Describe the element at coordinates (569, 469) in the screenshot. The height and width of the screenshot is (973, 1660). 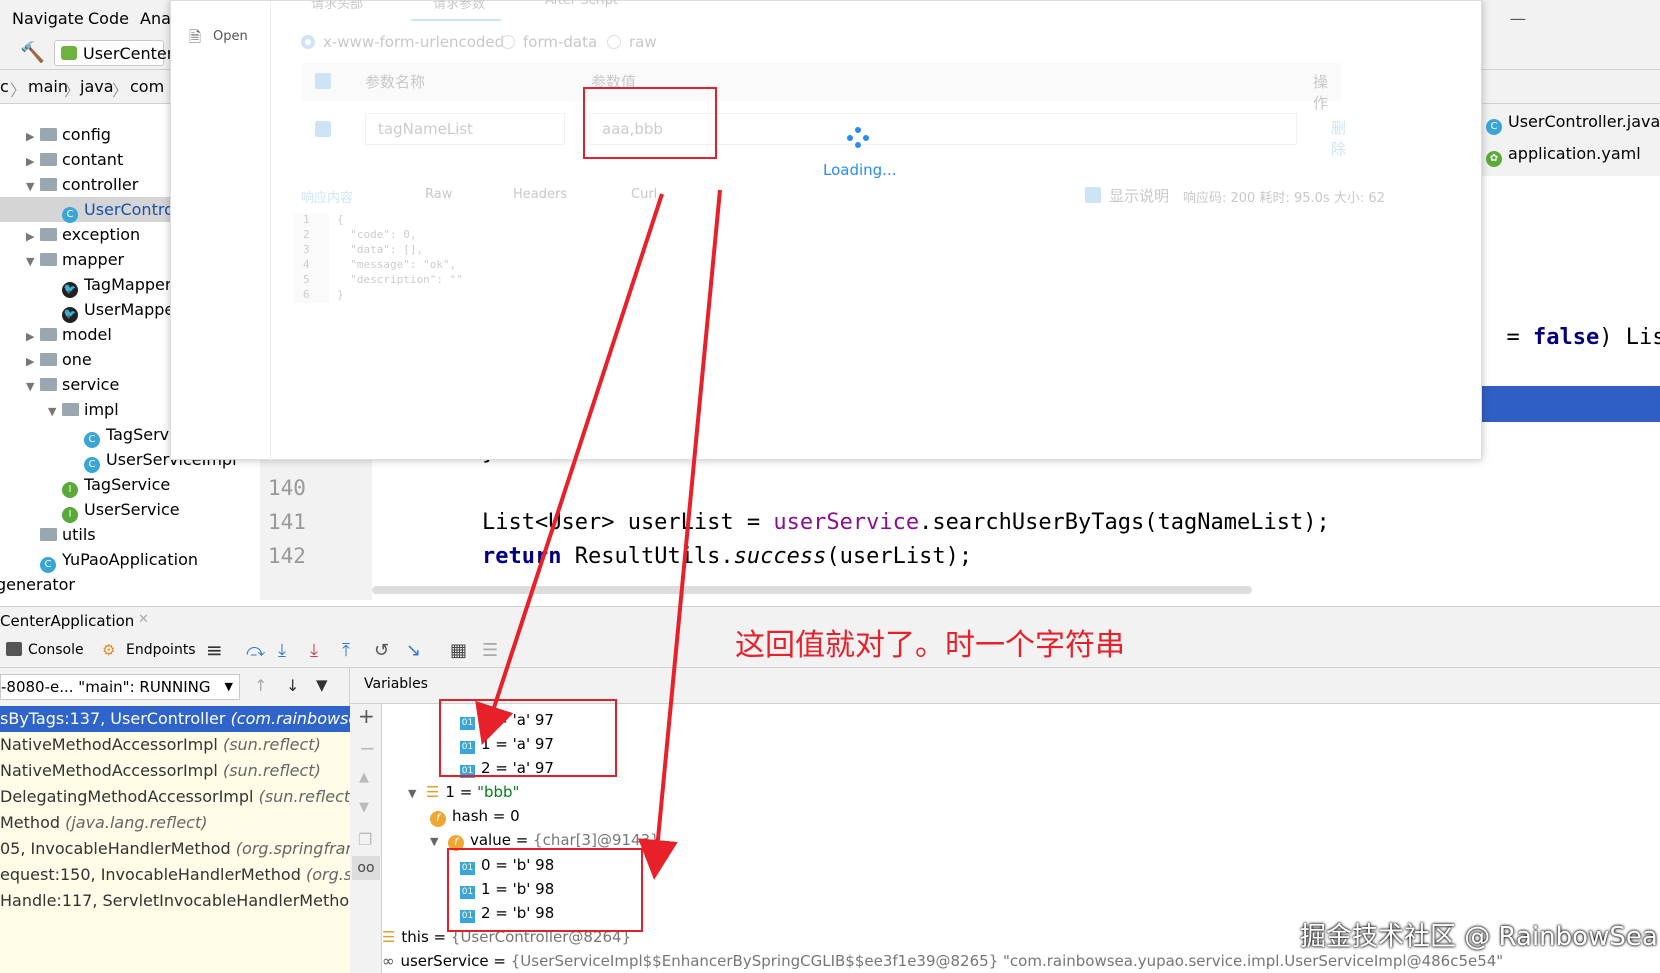
I see `arrow-to-a-chars` at that location.